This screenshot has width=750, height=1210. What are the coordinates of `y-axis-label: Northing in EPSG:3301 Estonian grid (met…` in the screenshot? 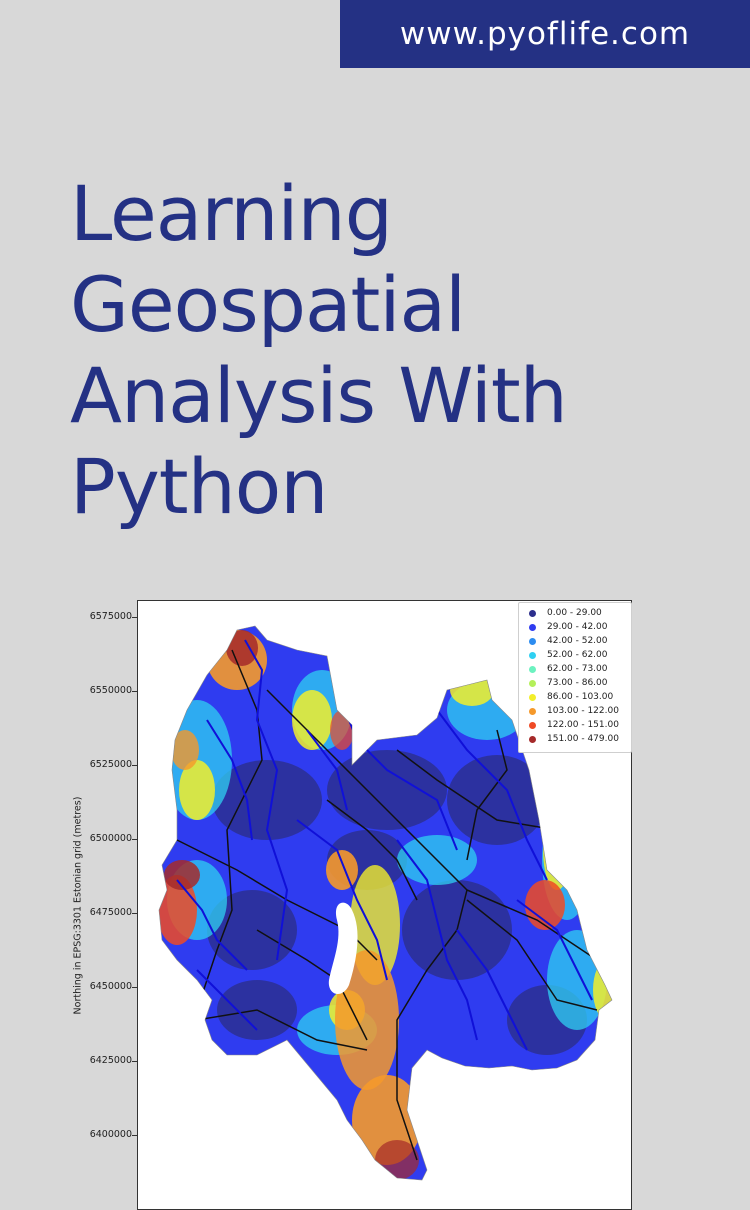 It's located at (78, 905).